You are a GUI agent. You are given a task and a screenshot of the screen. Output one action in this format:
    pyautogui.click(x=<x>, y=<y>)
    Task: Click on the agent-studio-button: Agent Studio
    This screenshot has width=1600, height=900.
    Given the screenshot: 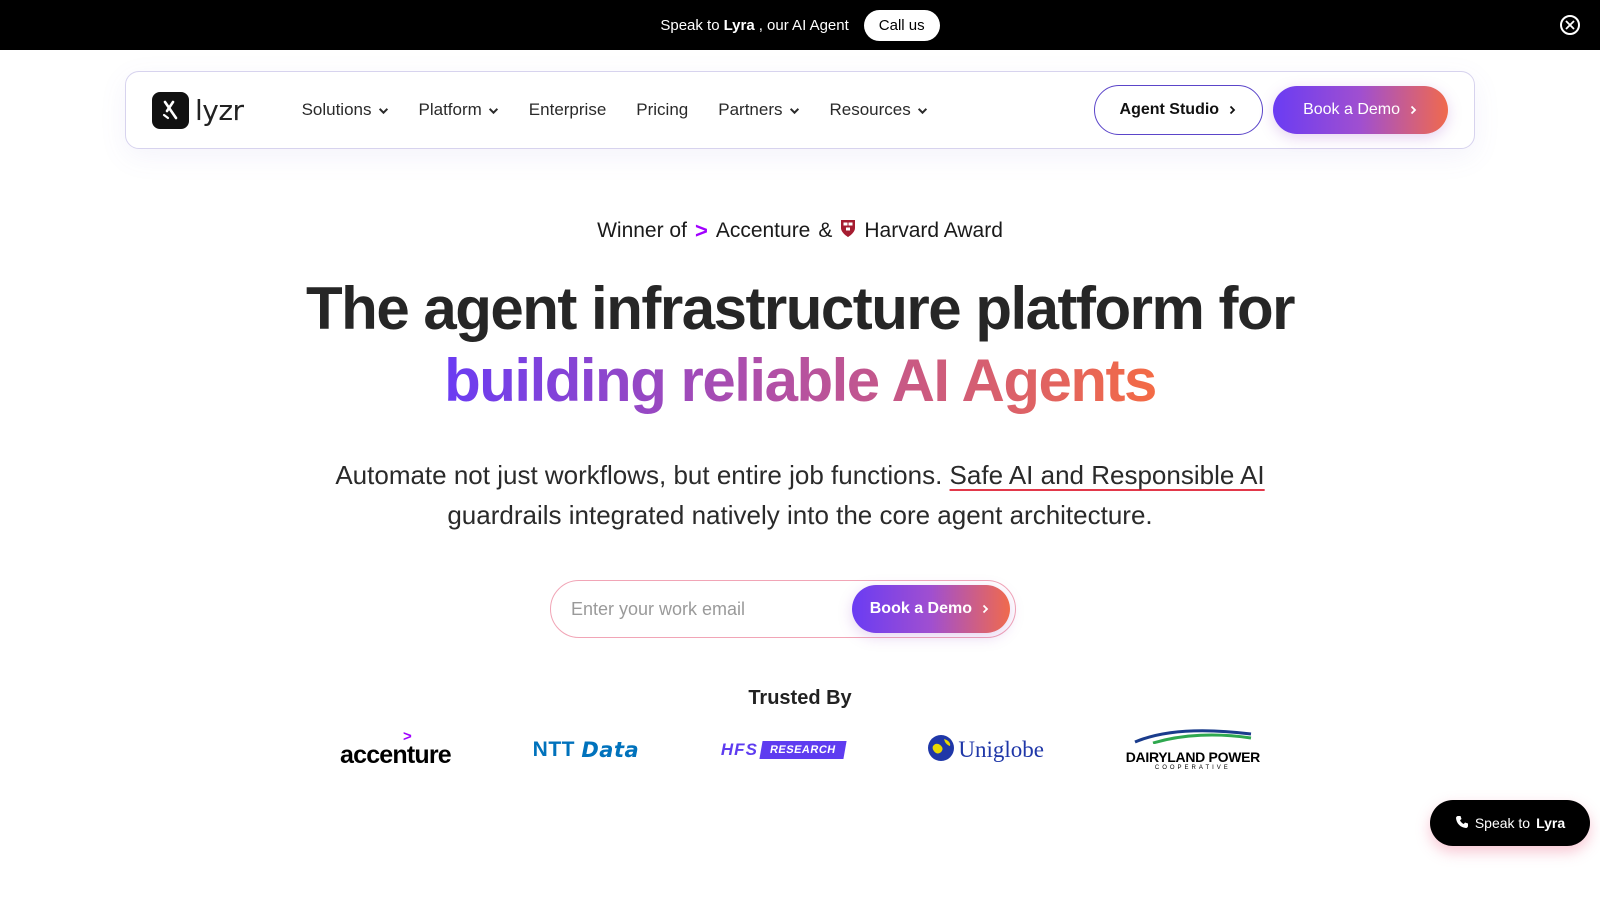 What is the action you would take?
    pyautogui.click(x=1178, y=110)
    